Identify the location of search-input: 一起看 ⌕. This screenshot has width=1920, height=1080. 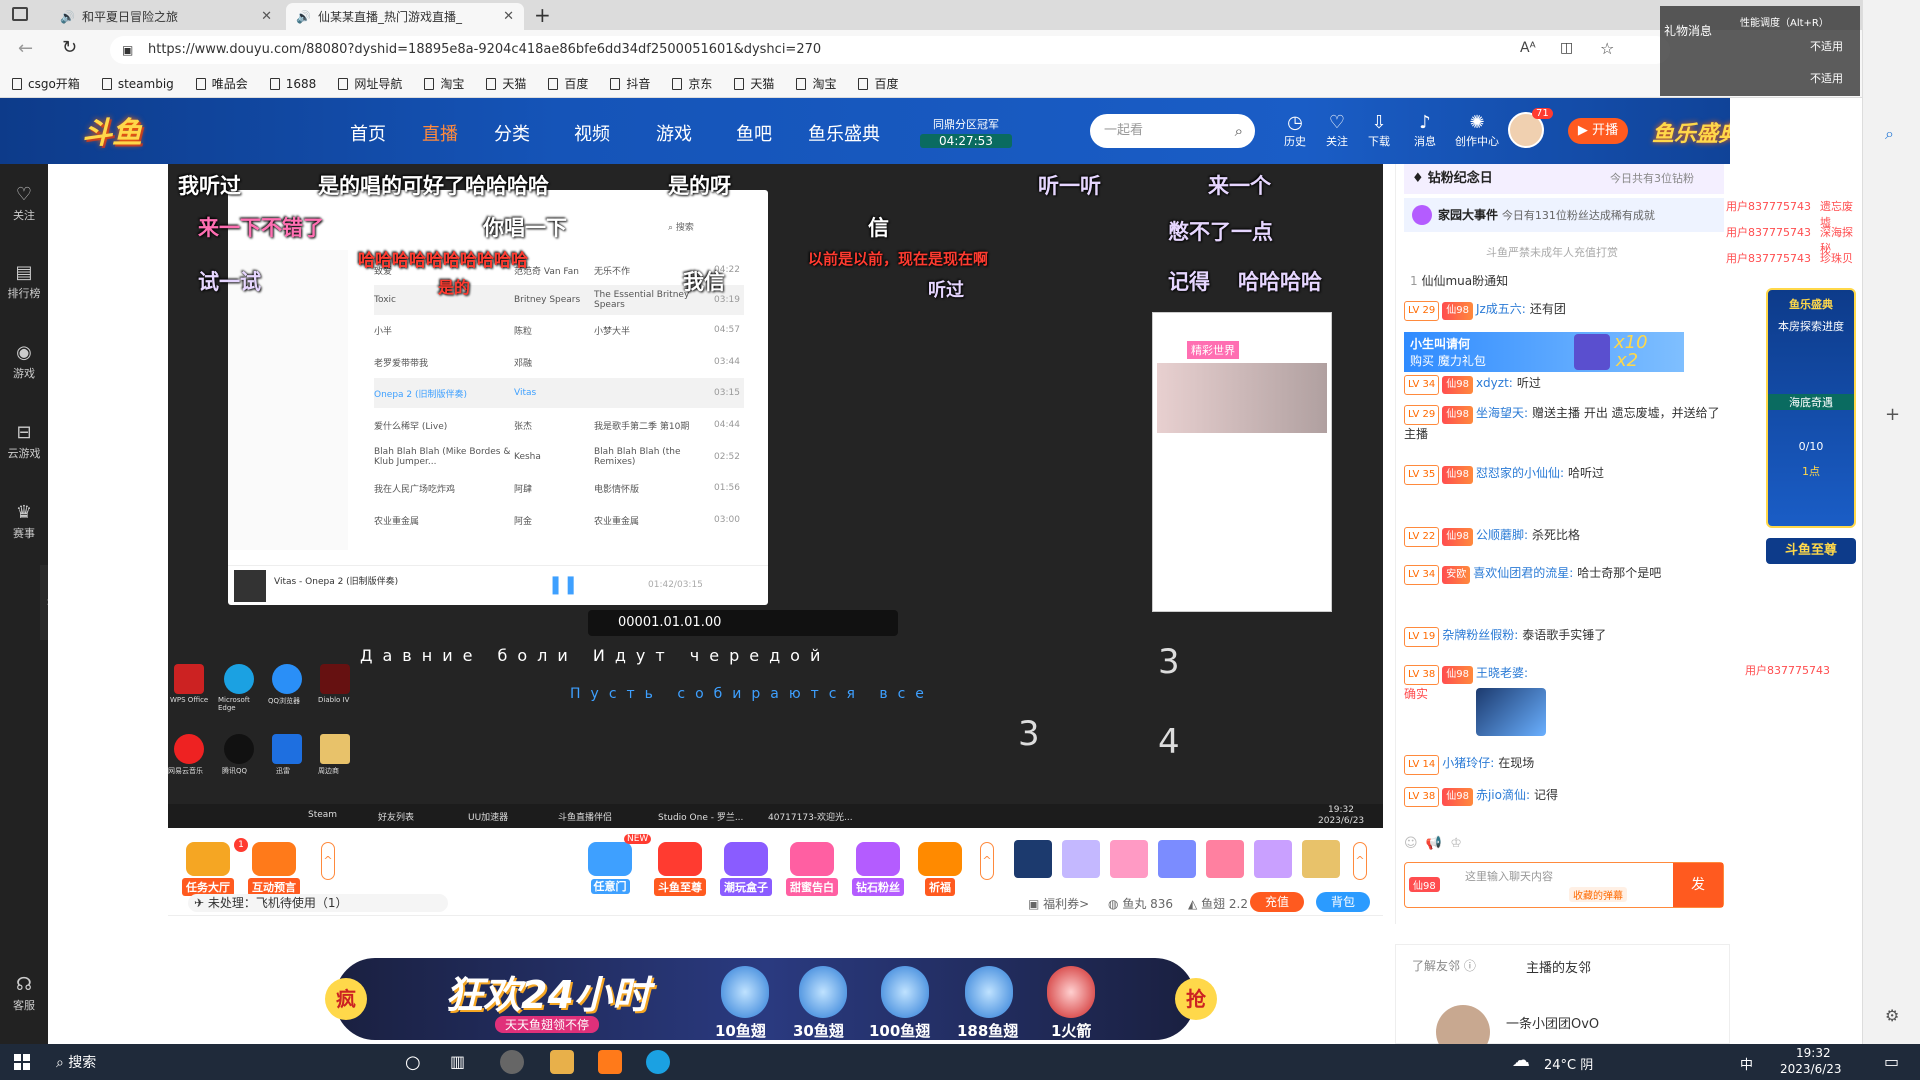
(1172, 131).